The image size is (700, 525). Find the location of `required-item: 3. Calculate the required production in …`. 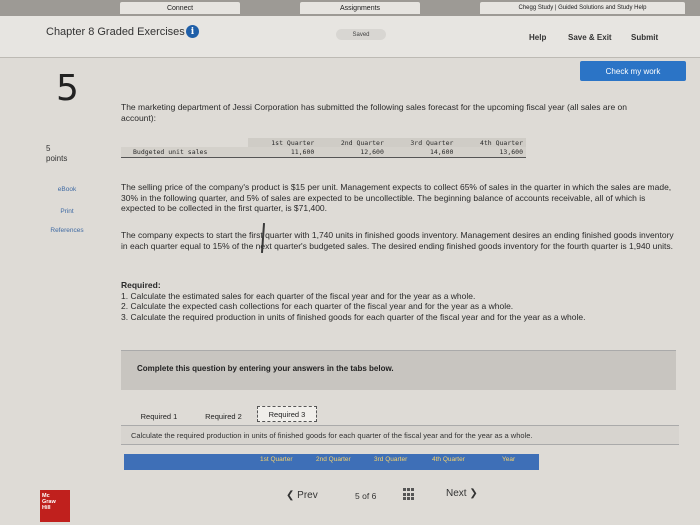

required-item: 3. Calculate the required production in … is located at coordinates (353, 316).